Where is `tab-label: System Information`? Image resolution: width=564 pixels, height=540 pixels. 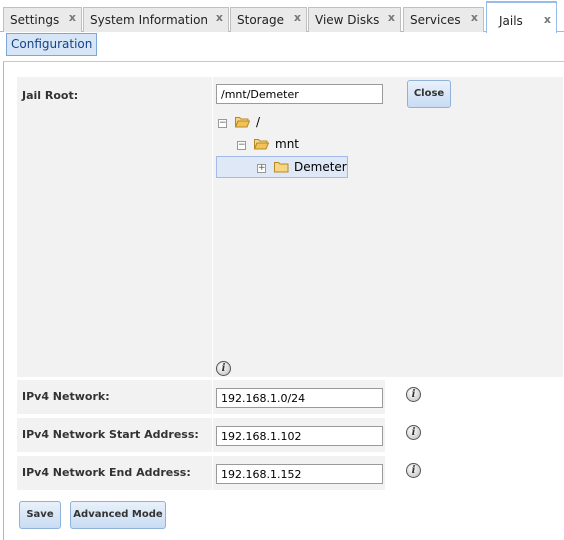 tab-label: System Information is located at coordinates (149, 20).